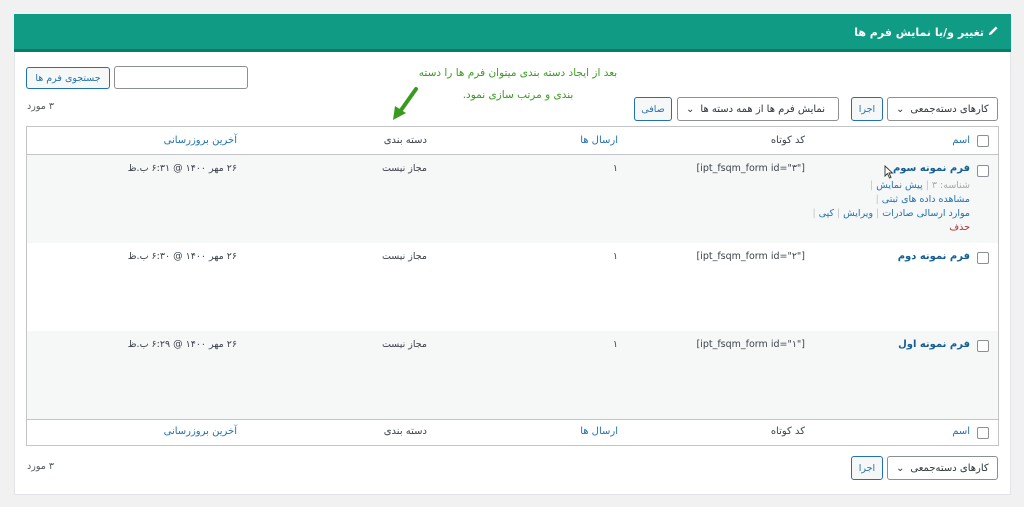 The image size is (1024, 507). I want to click on page-header: تغییر و/یا نمایش فرم ها, so click(512, 31).